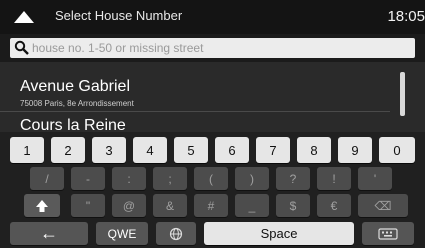 This screenshot has height=248, width=425. What do you see at coordinates (47, 178) in the screenshot?
I see `key-slash: /` at bounding box center [47, 178].